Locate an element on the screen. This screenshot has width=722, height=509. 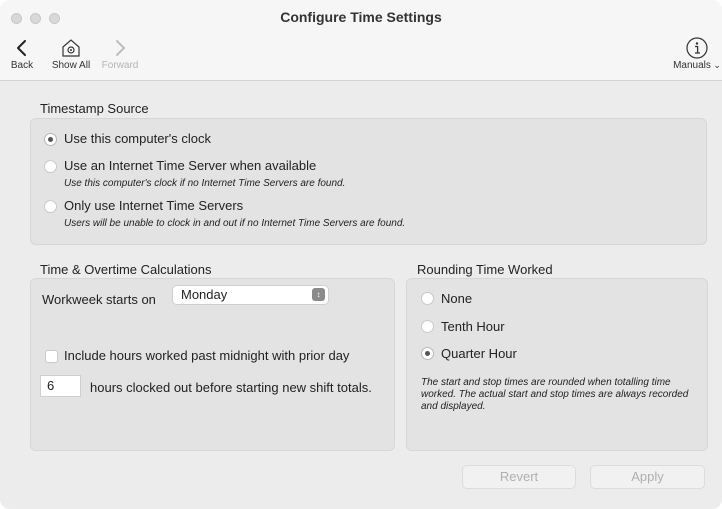
apply-button: Apply is located at coordinates (647, 477).